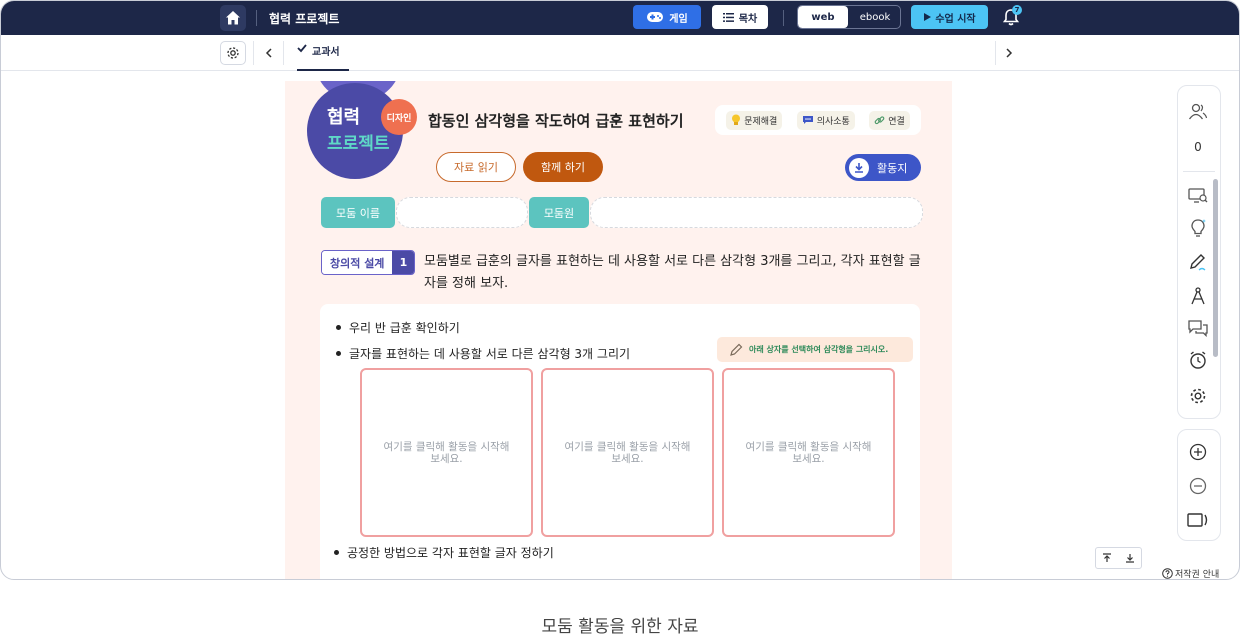 This screenshot has width=1240, height=640. Describe the element at coordinates (357, 262) in the screenshot. I see `task-tag-label: 창의적 설계` at that location.